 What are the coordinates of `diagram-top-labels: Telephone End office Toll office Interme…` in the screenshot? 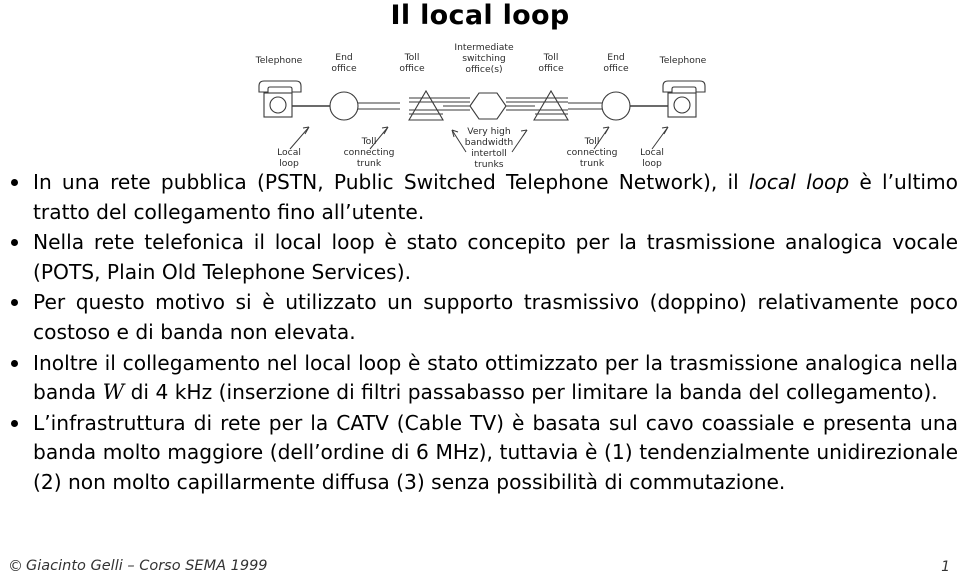 It's located at (481, 58).